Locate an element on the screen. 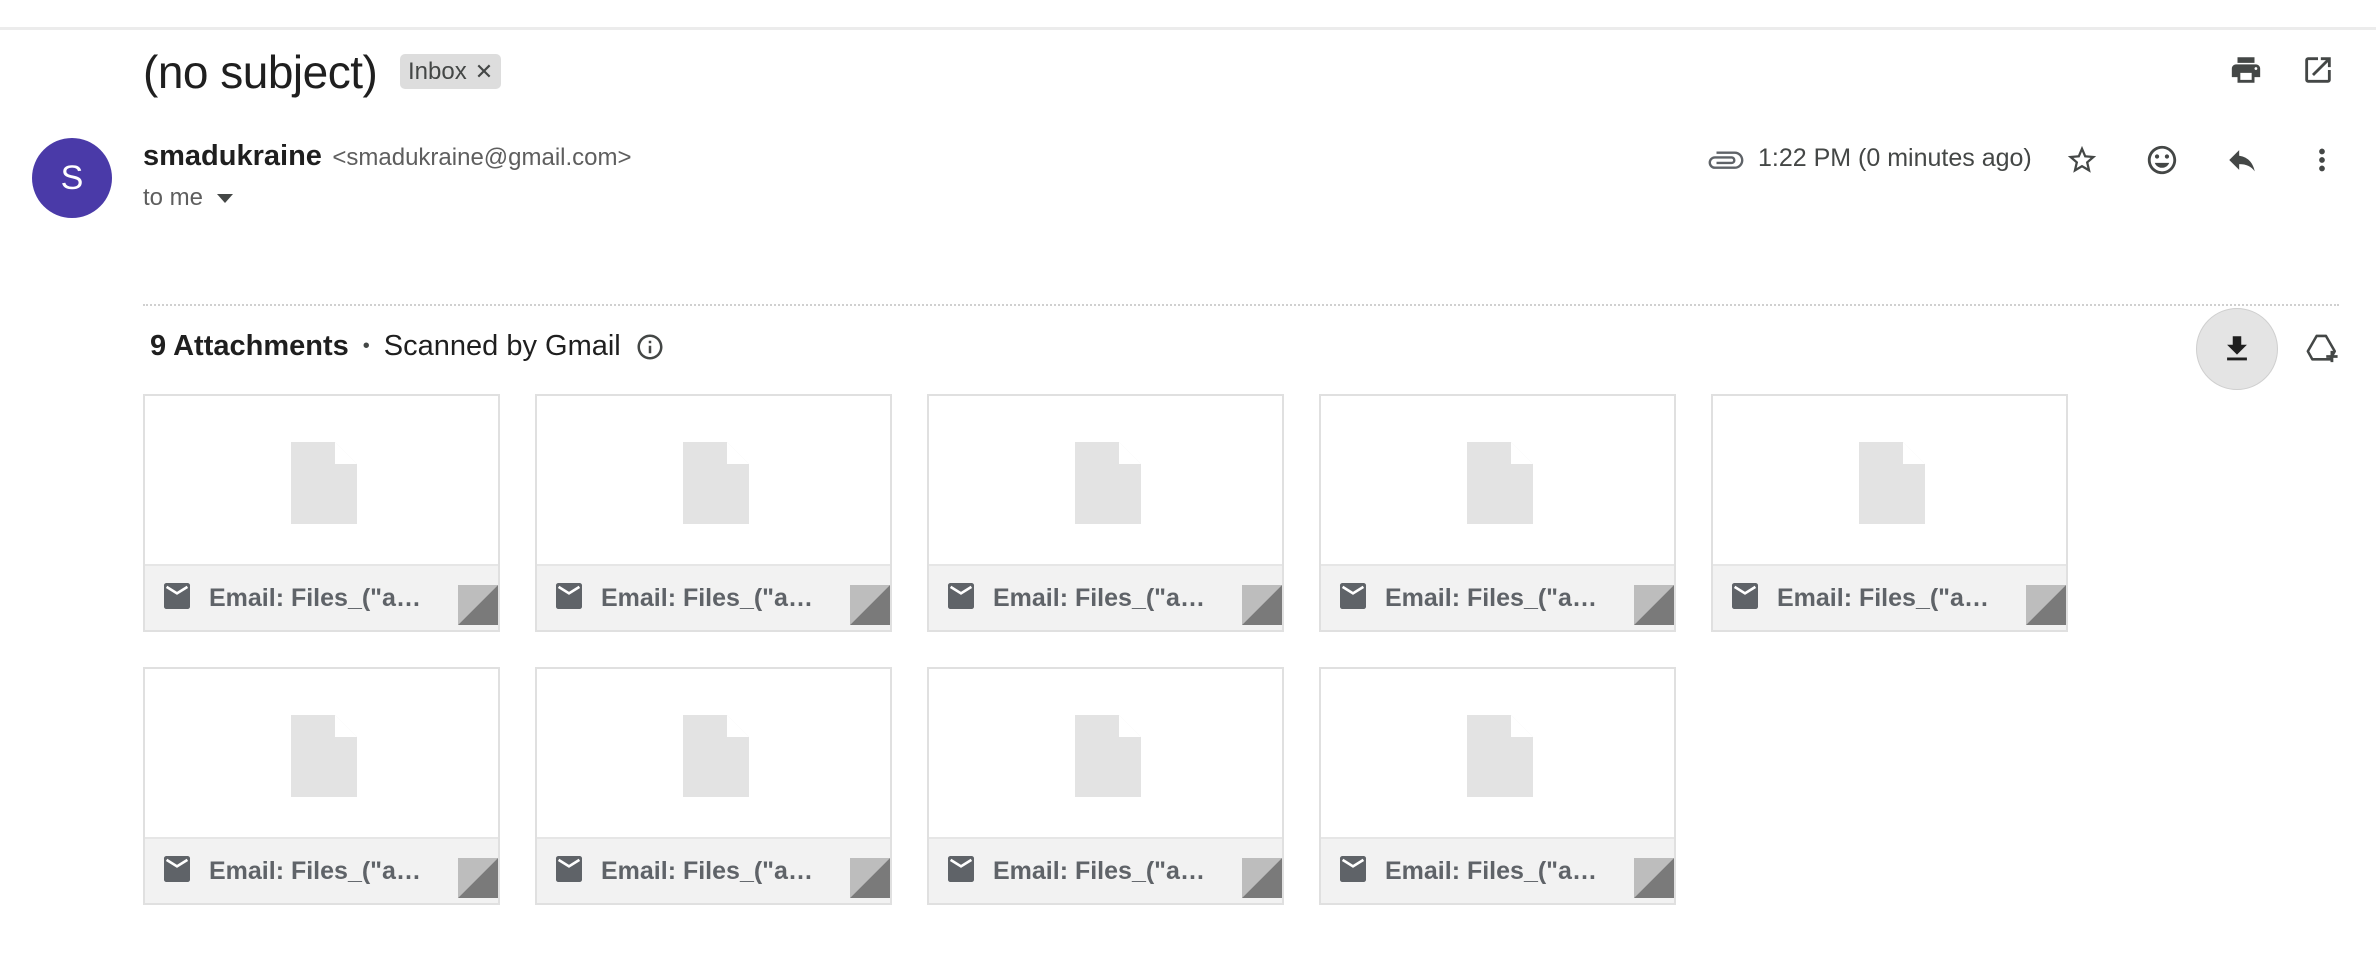 The width and height of the screenshot is (2376, 956). download-icon is located at coordinates (2237, 348).